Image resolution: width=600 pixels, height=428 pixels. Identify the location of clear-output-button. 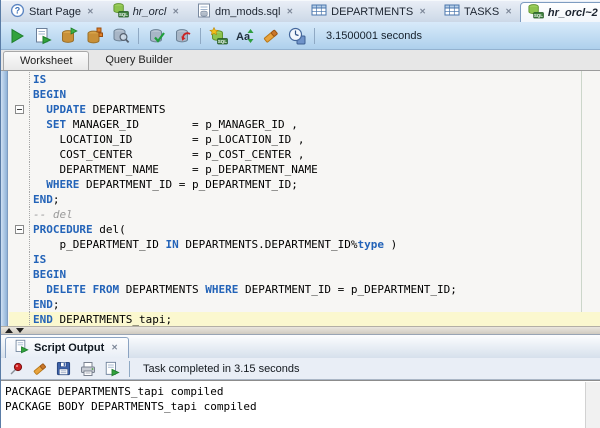
(39, 368).